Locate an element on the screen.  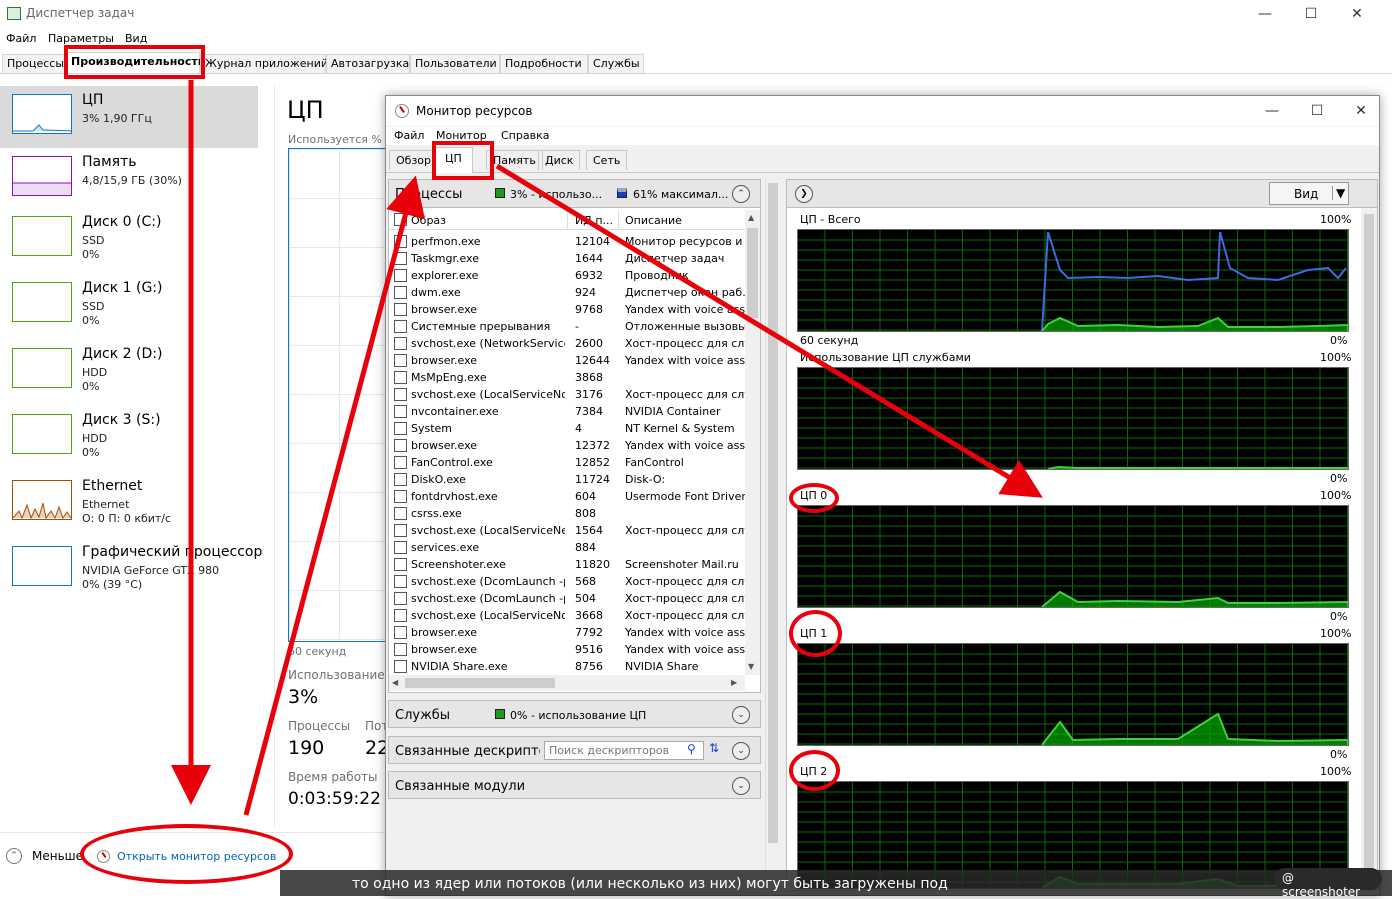
arrow-up is located at coordinates (334, 495).